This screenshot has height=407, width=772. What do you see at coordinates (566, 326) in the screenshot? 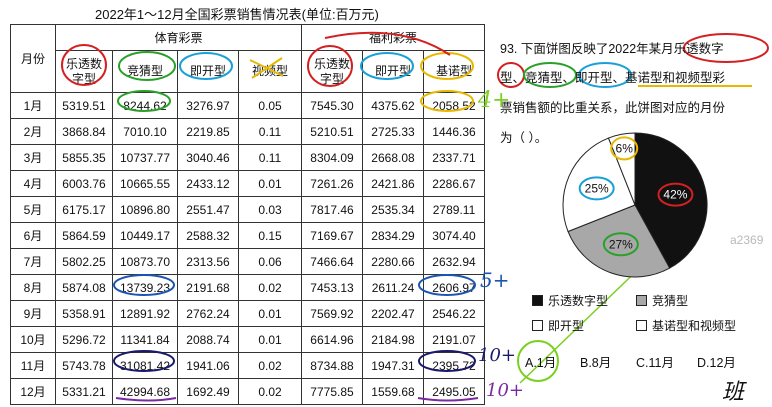
I see `legend-label-instant: 即开型` at bounding box center [566, 326].